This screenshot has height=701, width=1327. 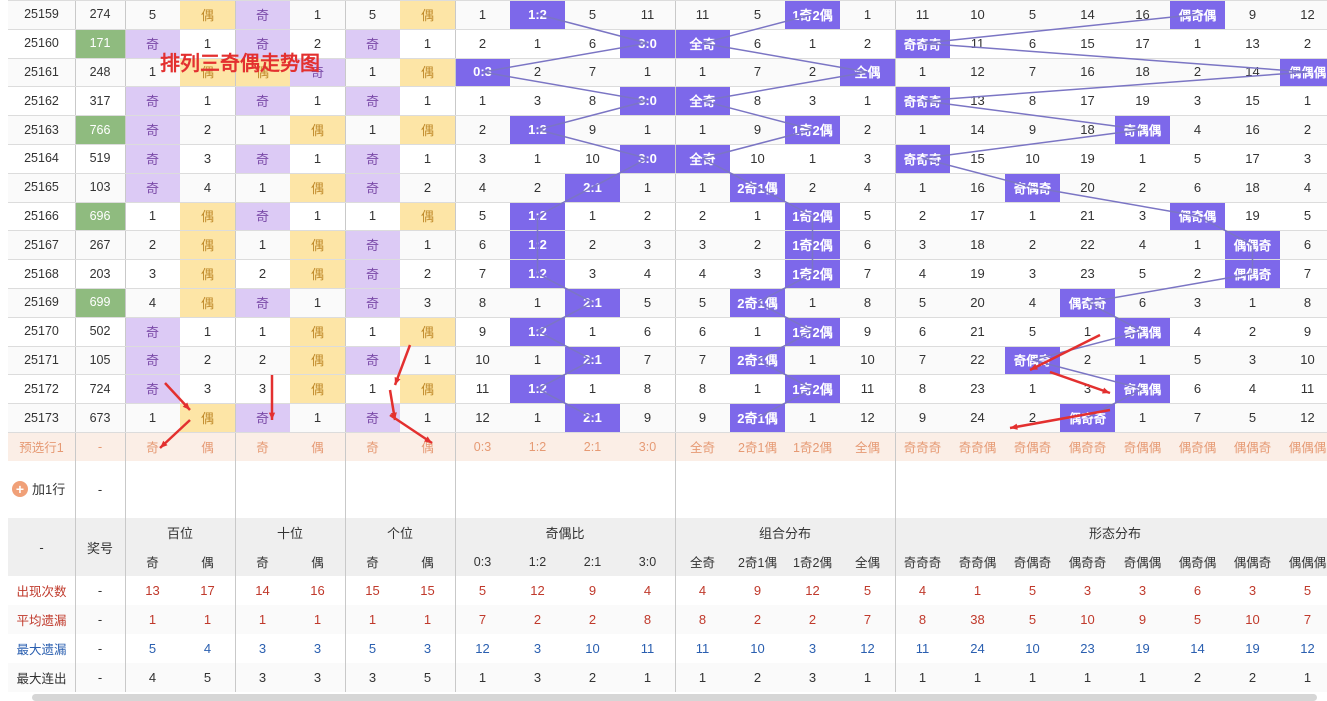 What do you see at coordinates (399, 533) in the screenshot?
I see `header-group: 个位` at bounding box center [399, 533].